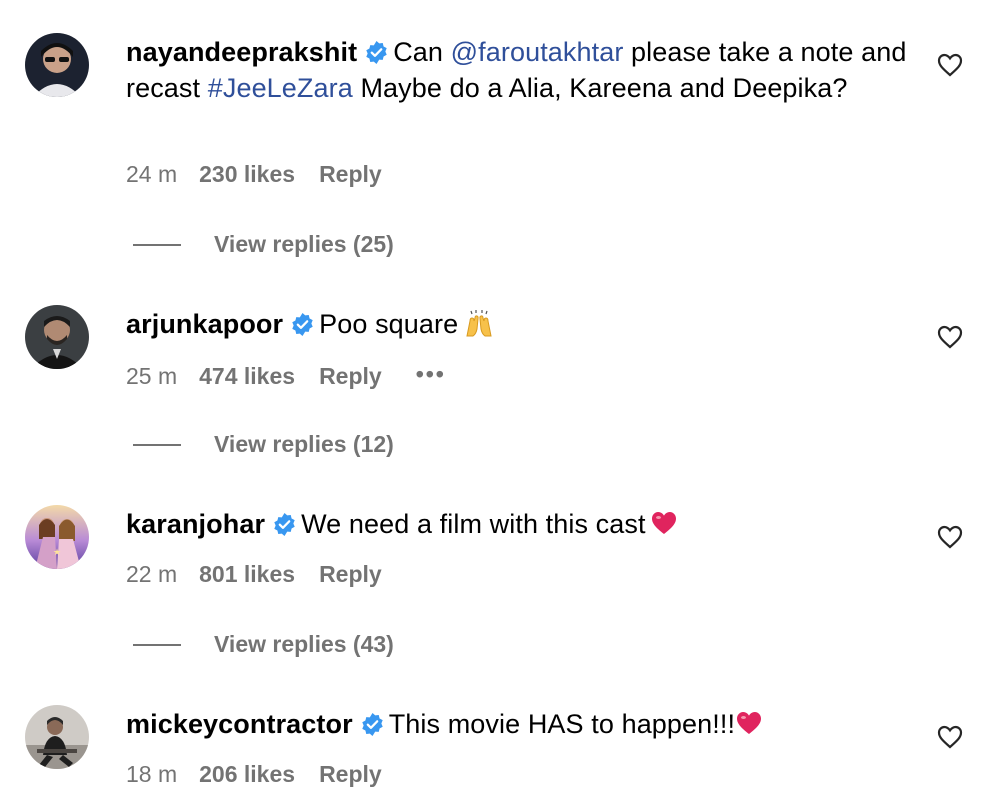  Describe the element at coordinates (247, 774) in the screenshot. I see `likes-count: 206 likes` at that location.